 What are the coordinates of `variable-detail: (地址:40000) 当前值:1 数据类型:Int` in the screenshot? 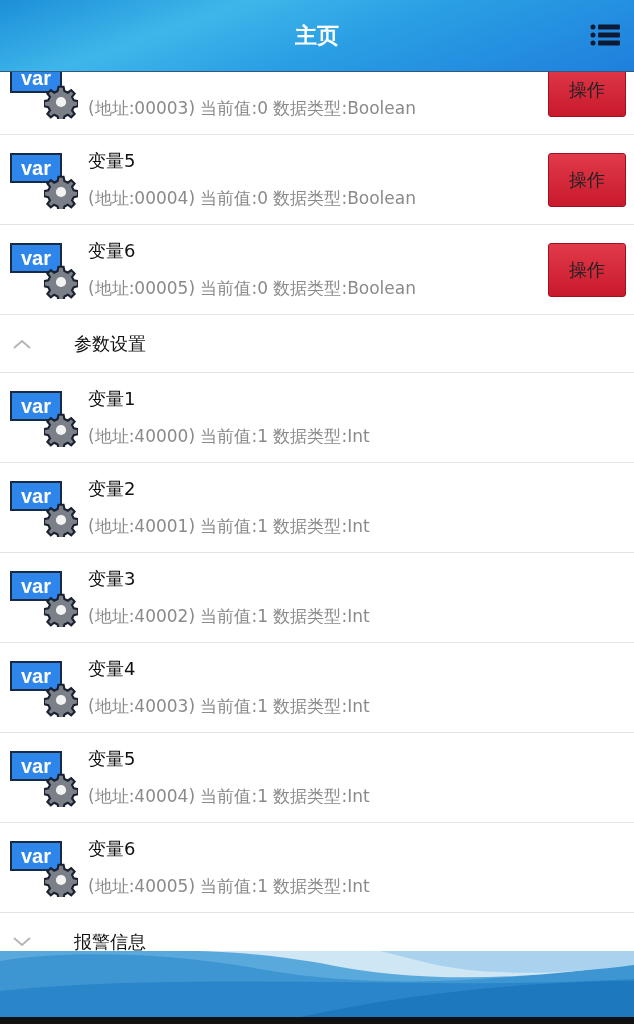 It's located at (229, 436).